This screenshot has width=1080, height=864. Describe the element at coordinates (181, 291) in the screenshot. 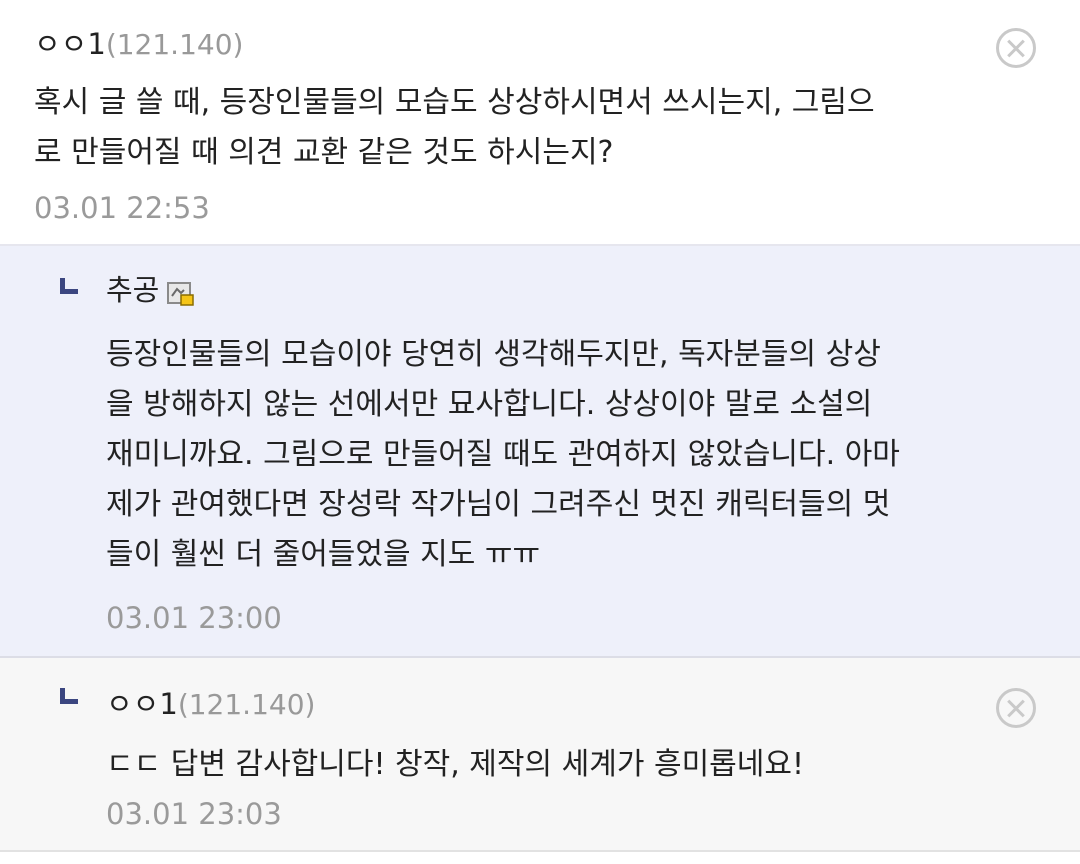

I see `author-badge-icon` at that location.